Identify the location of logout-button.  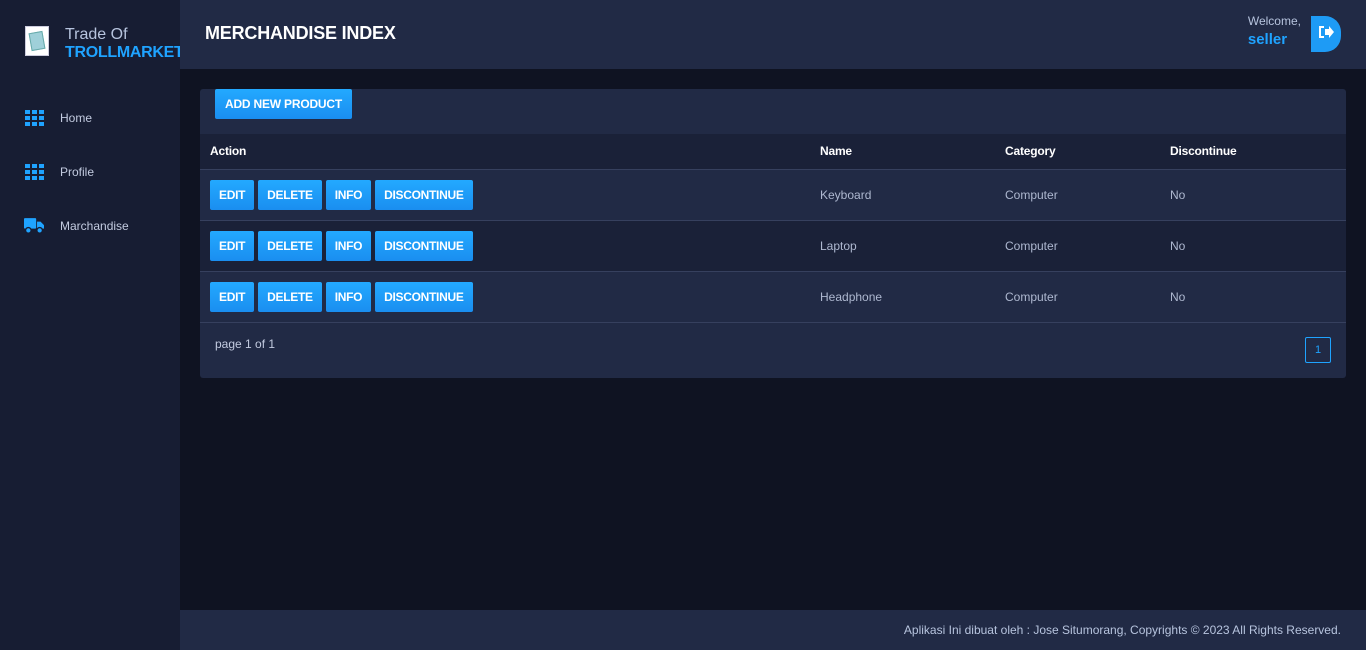
(1326, 34).